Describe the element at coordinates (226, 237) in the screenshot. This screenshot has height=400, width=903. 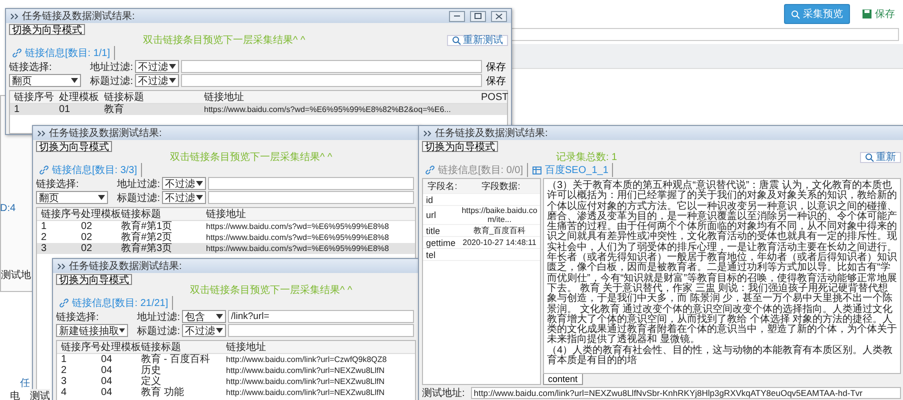
I see `table-row: 2 02 教育#第2页 https://www.baidu.com/s?wd=%E6%95%99%E8%8` at that location.